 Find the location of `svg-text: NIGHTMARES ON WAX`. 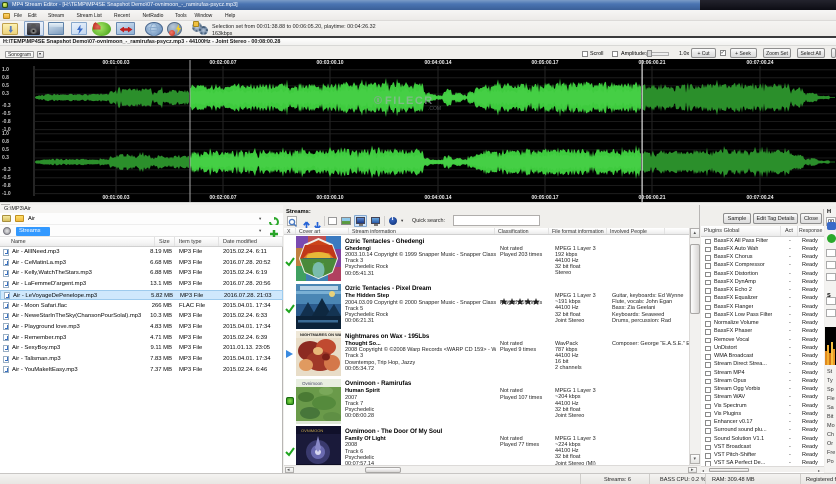

svg-text: NIGHTMARES ON WAX is located at coordinates (320, 334).